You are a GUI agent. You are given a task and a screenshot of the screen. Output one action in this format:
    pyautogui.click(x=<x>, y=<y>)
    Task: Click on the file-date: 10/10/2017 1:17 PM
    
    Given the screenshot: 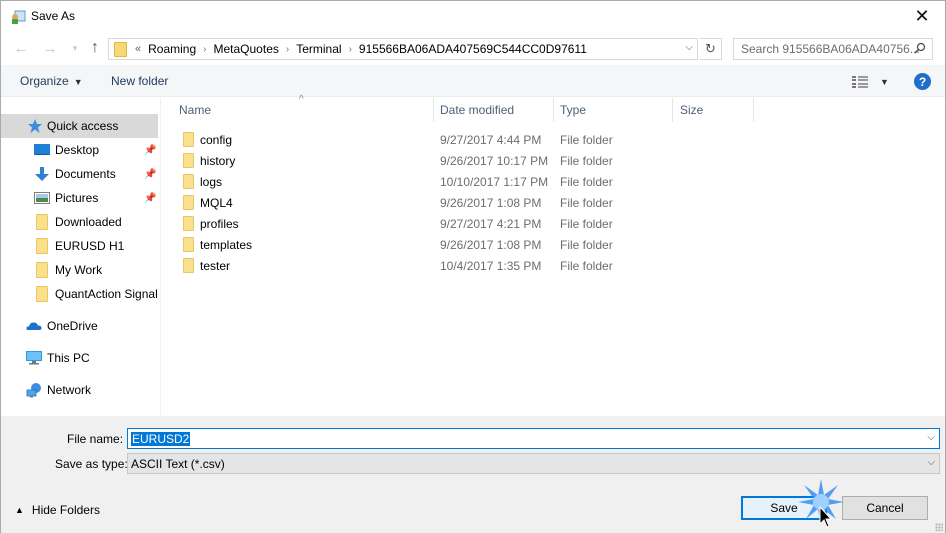 What is the action you would take?
    pyautogui.click(x=494, y=181)
    